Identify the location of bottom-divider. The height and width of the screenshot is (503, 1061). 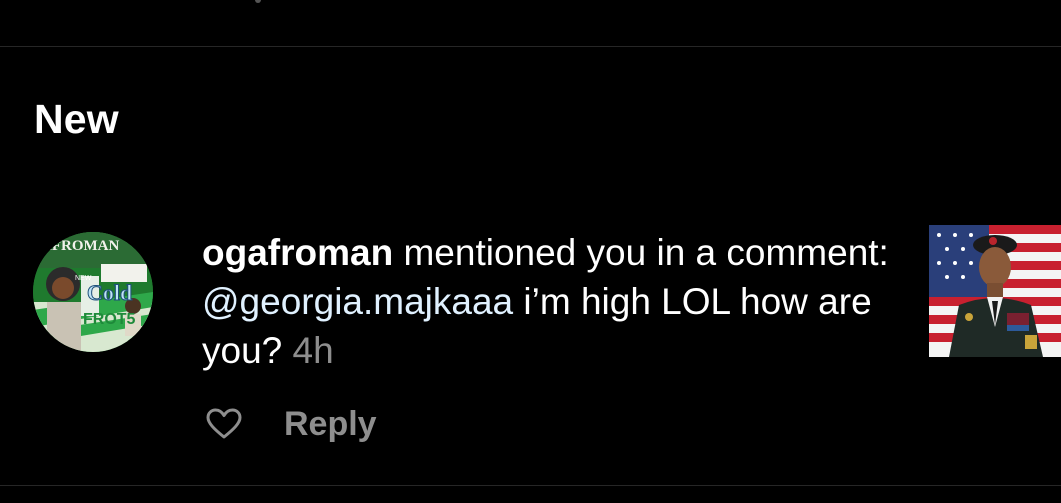
(530, 485).